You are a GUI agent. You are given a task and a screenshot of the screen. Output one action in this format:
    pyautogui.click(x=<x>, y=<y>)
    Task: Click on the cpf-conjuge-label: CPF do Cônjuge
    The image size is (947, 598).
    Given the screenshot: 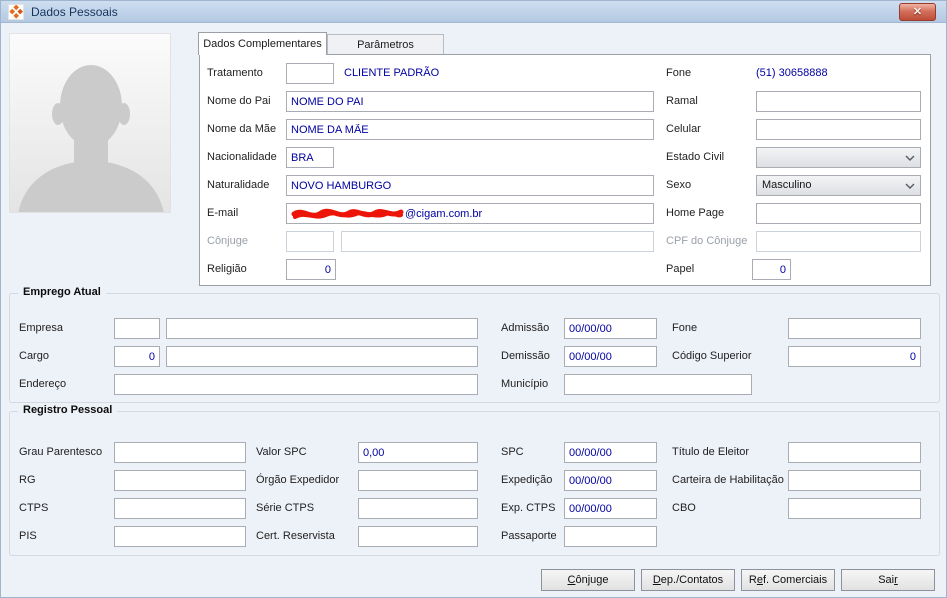 What is the action you would take?
    pyautogui.click(x=707, y=241)
    